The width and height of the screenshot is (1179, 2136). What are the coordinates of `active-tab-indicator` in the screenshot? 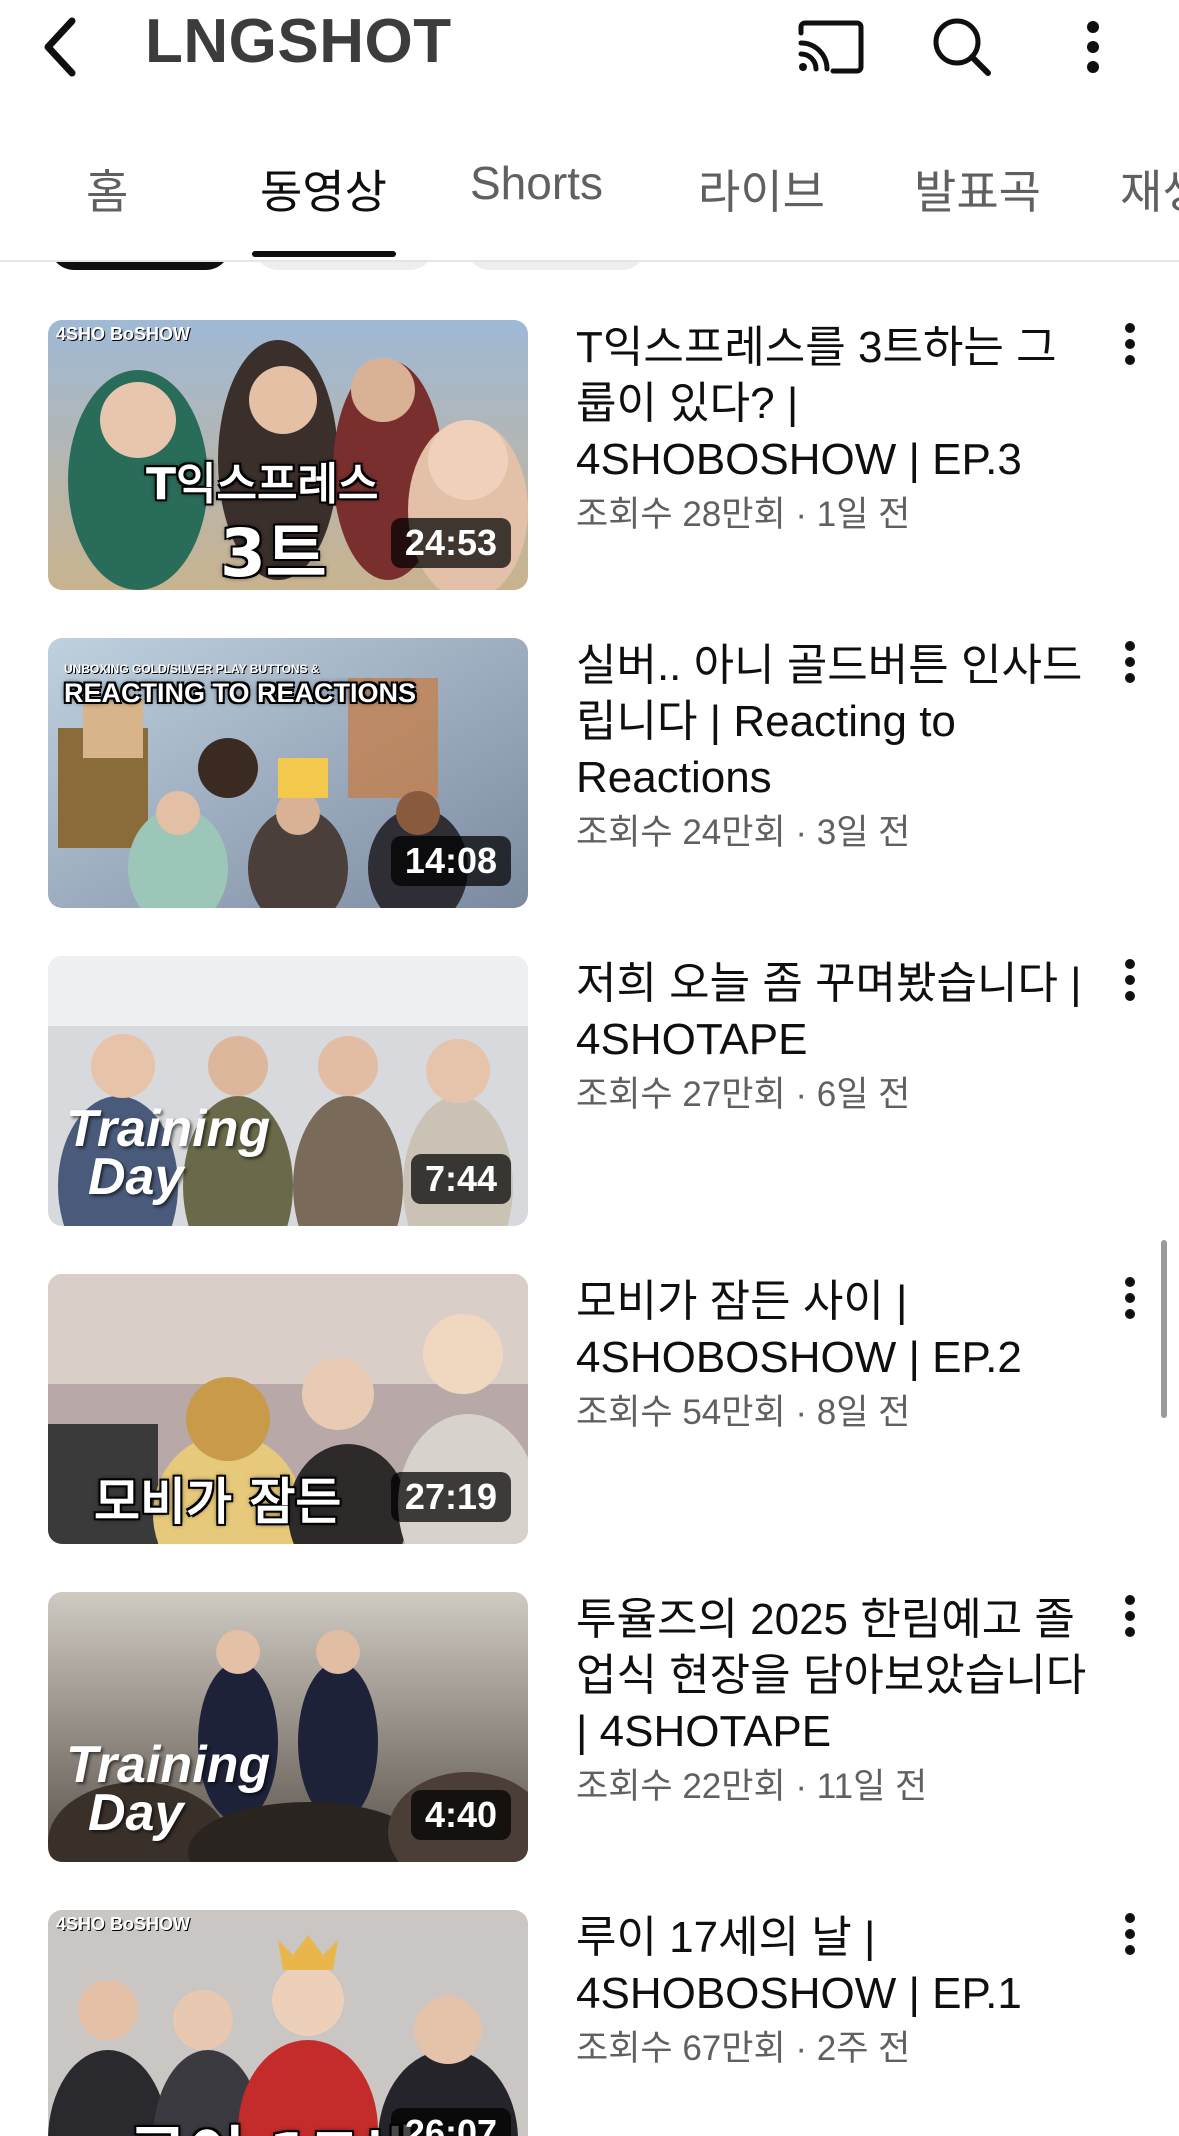 It's located at (324, 254).